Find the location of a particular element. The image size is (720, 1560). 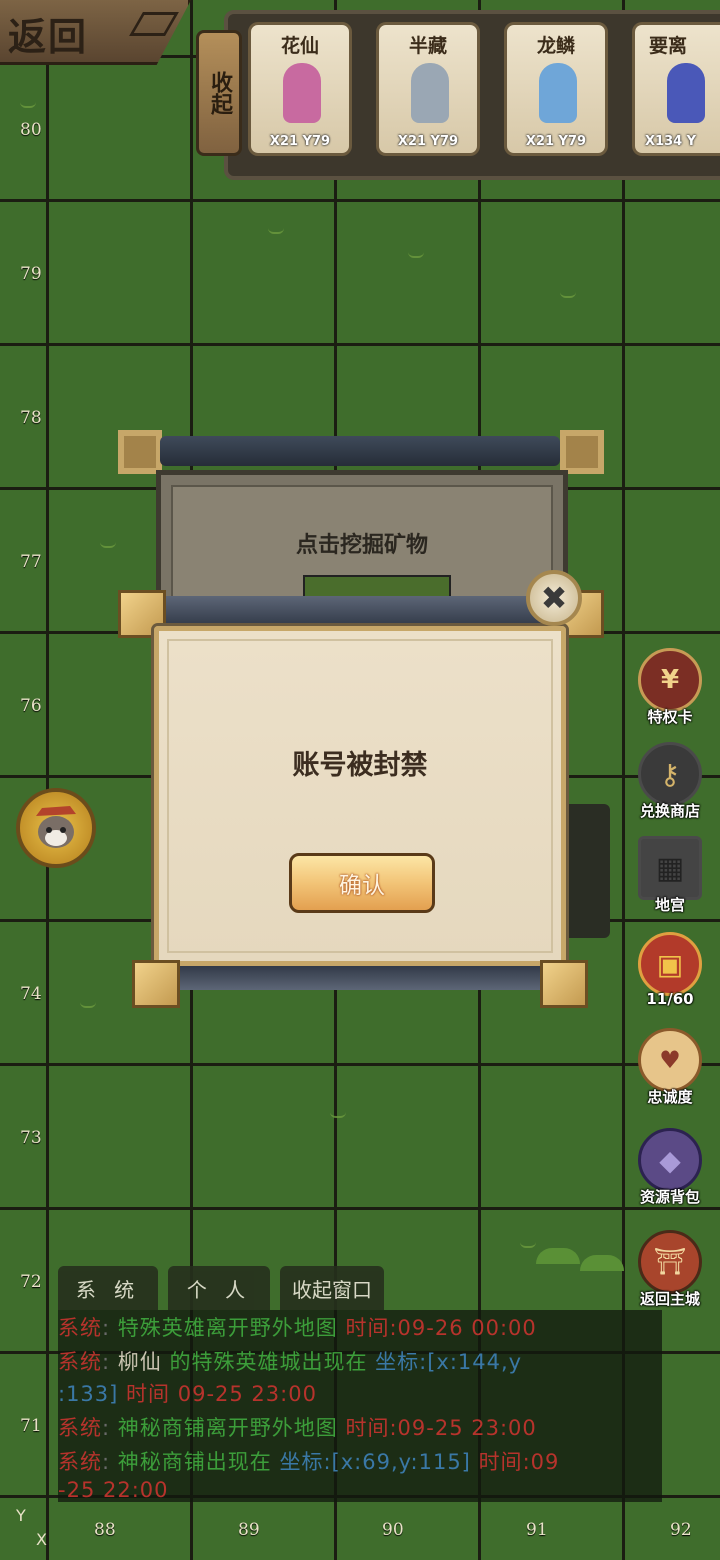

resource-bag-button: ◆ 资源背包 is located at coordinates (670, 1167).